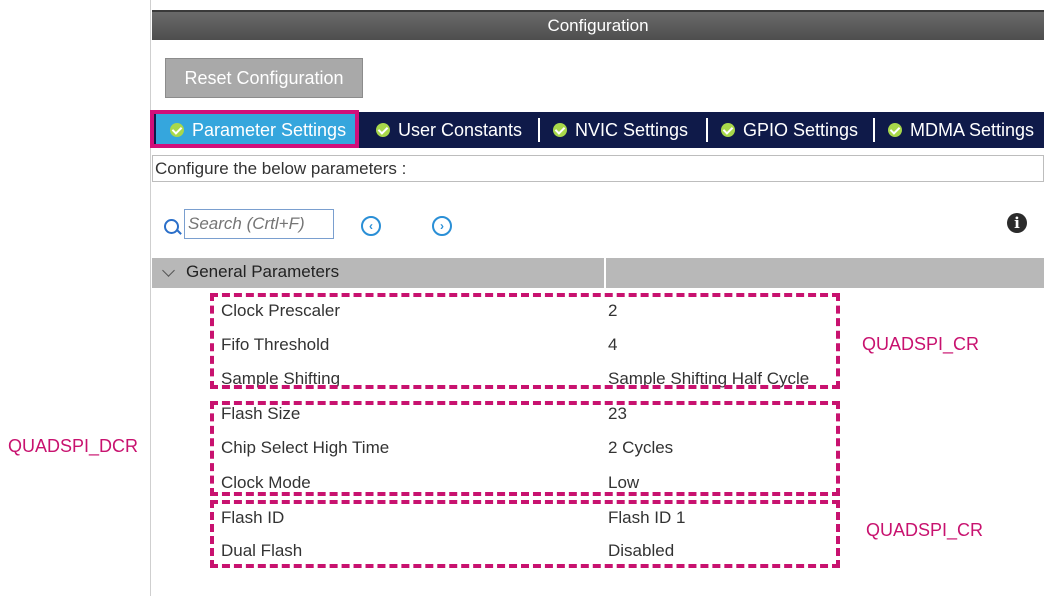  What do you see at coordinates (525, 341) in the screenshot?
I see `cr-register-group-box` at bounding box center [525, 341].